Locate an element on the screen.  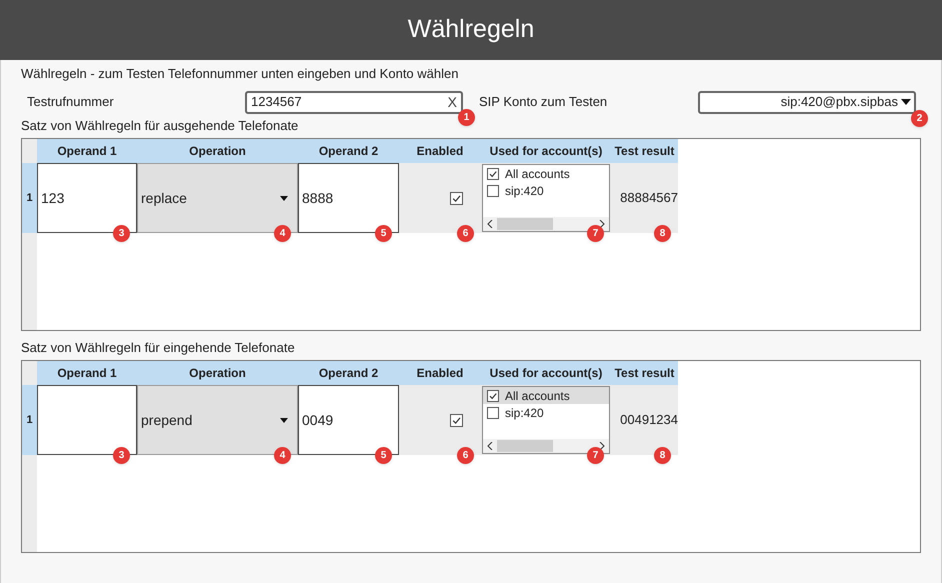
dropdown: sip:420@pbx.sipbas is located at coordinates (807, 102).